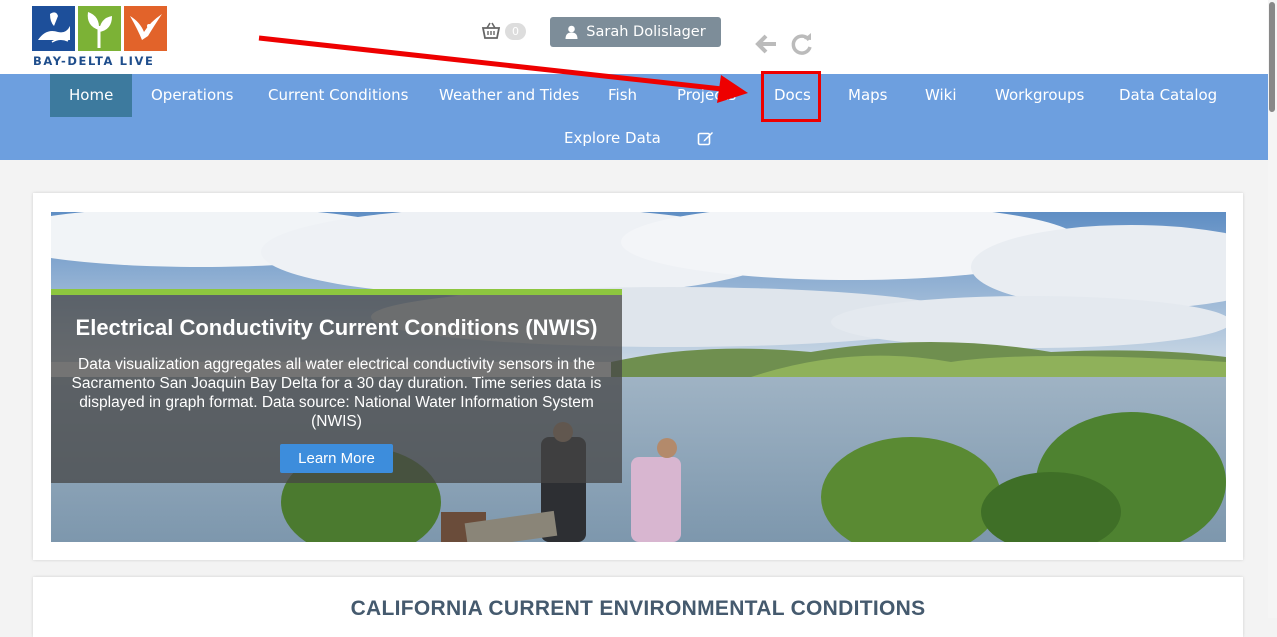 This screenshot has width=1277, height=637. I want to click on cart-button: 0, so click(503, 31).